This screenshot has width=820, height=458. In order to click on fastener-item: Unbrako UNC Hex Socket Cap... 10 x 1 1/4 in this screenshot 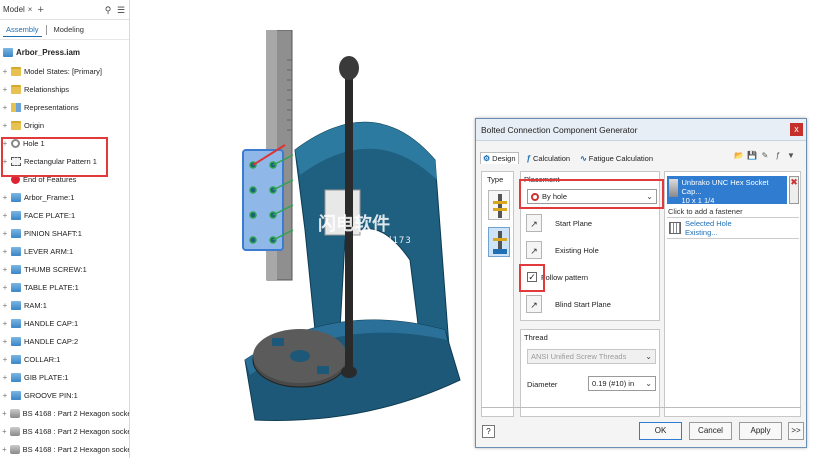, I will do `click(727, 190)`.